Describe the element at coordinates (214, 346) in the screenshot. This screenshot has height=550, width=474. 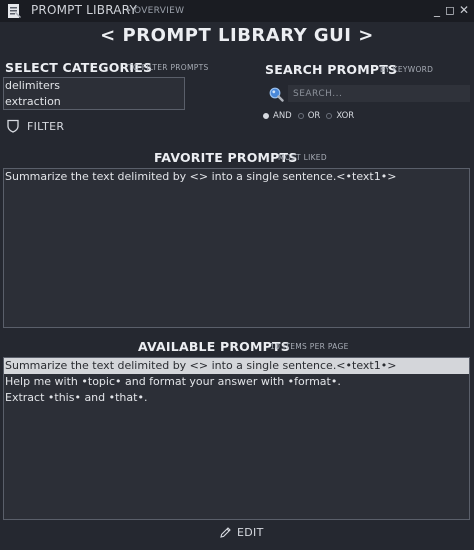
I see `available-title: AVAILABLE PROMPTS` at that location.